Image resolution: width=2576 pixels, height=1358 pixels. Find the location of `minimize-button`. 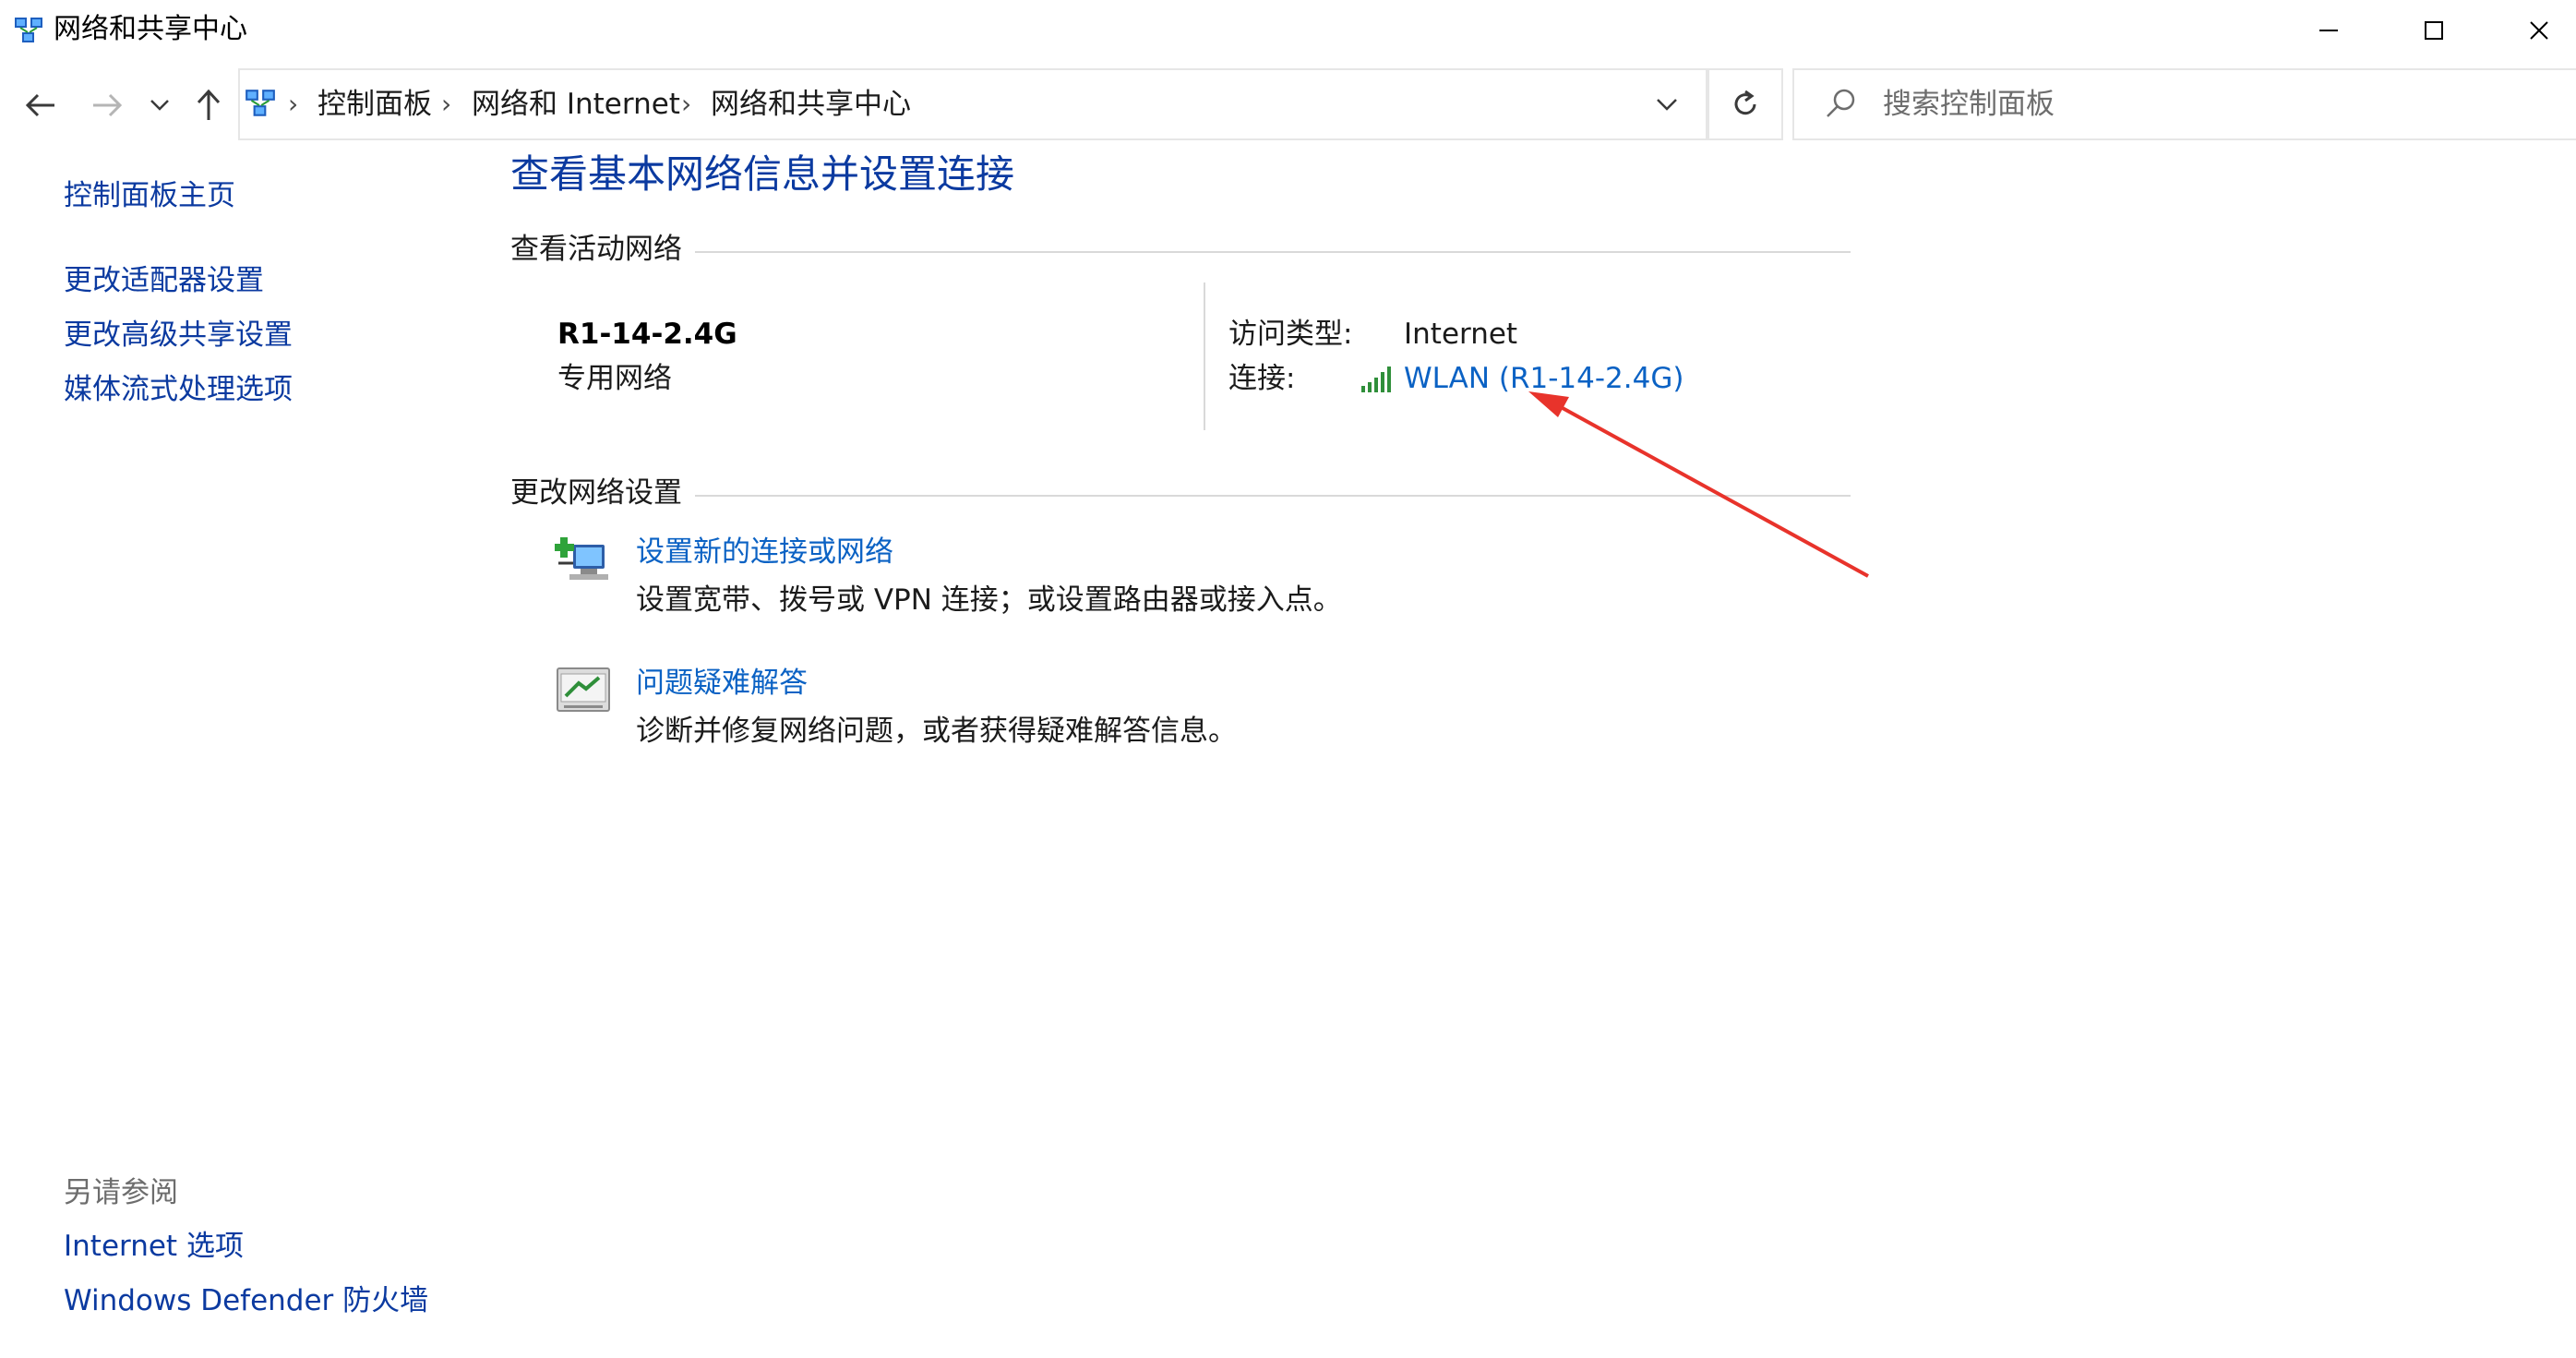

minimize-button is located at coordinates (2328, 31).